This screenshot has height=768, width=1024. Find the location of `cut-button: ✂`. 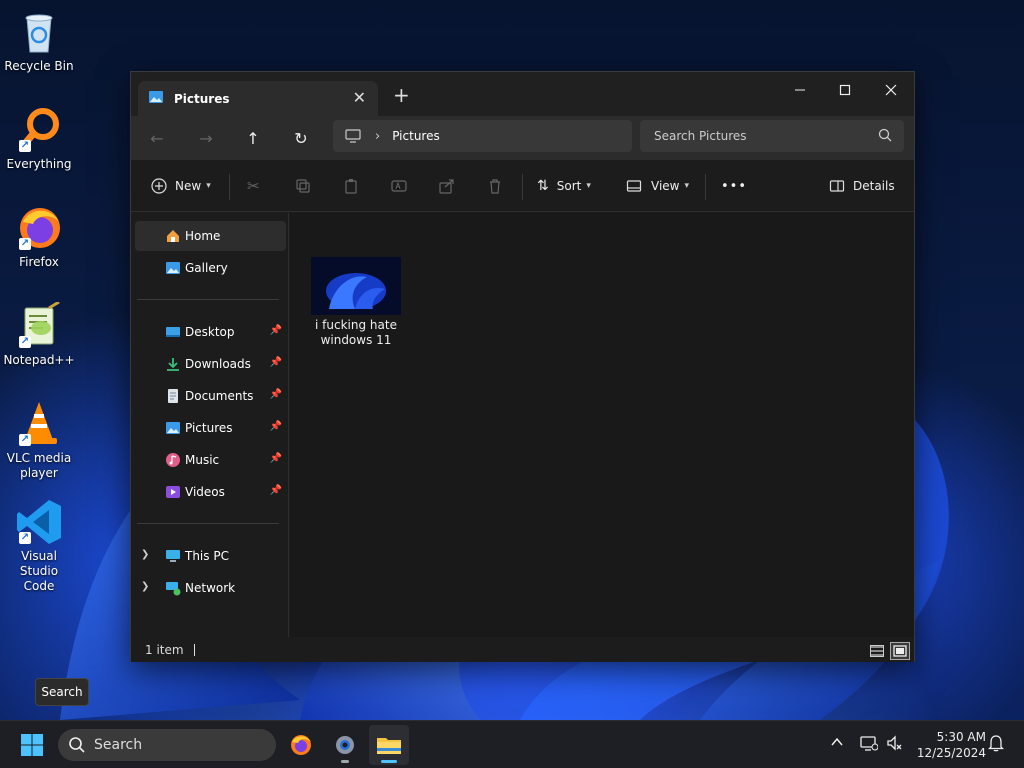

cut-button: ✂ is located at coordinates (253, 186).